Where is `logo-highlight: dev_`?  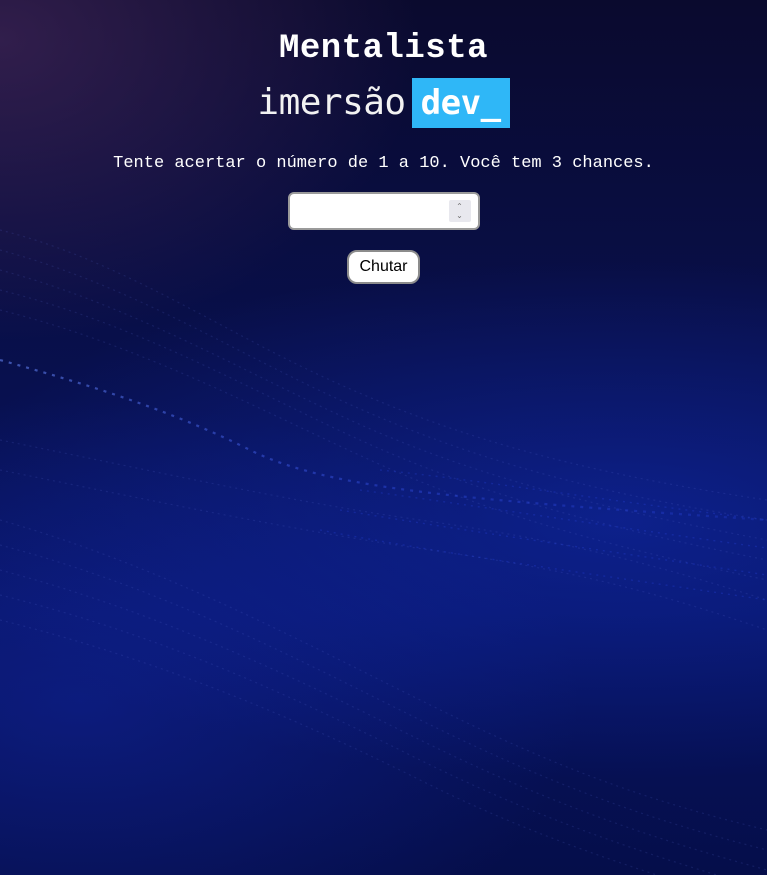
logo-highlight: dev_ is located at coordinates (460, 103).